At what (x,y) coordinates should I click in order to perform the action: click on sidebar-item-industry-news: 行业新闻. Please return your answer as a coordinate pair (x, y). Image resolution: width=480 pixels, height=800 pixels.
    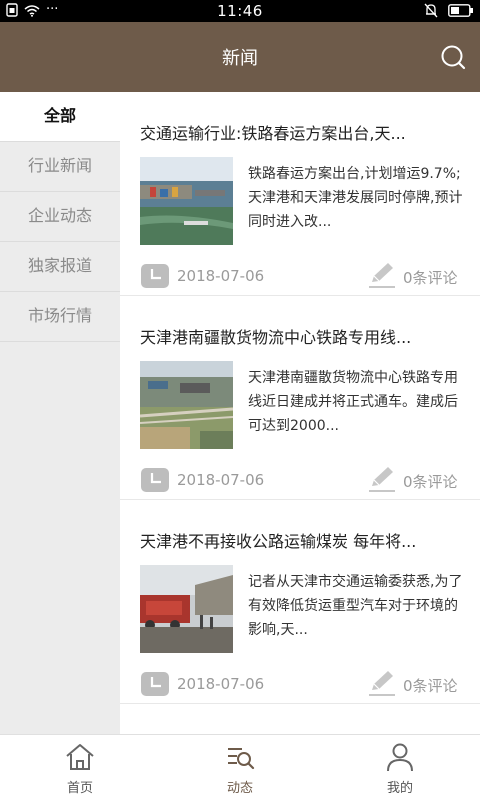
    Looking at the image, I should click on (60, 167).